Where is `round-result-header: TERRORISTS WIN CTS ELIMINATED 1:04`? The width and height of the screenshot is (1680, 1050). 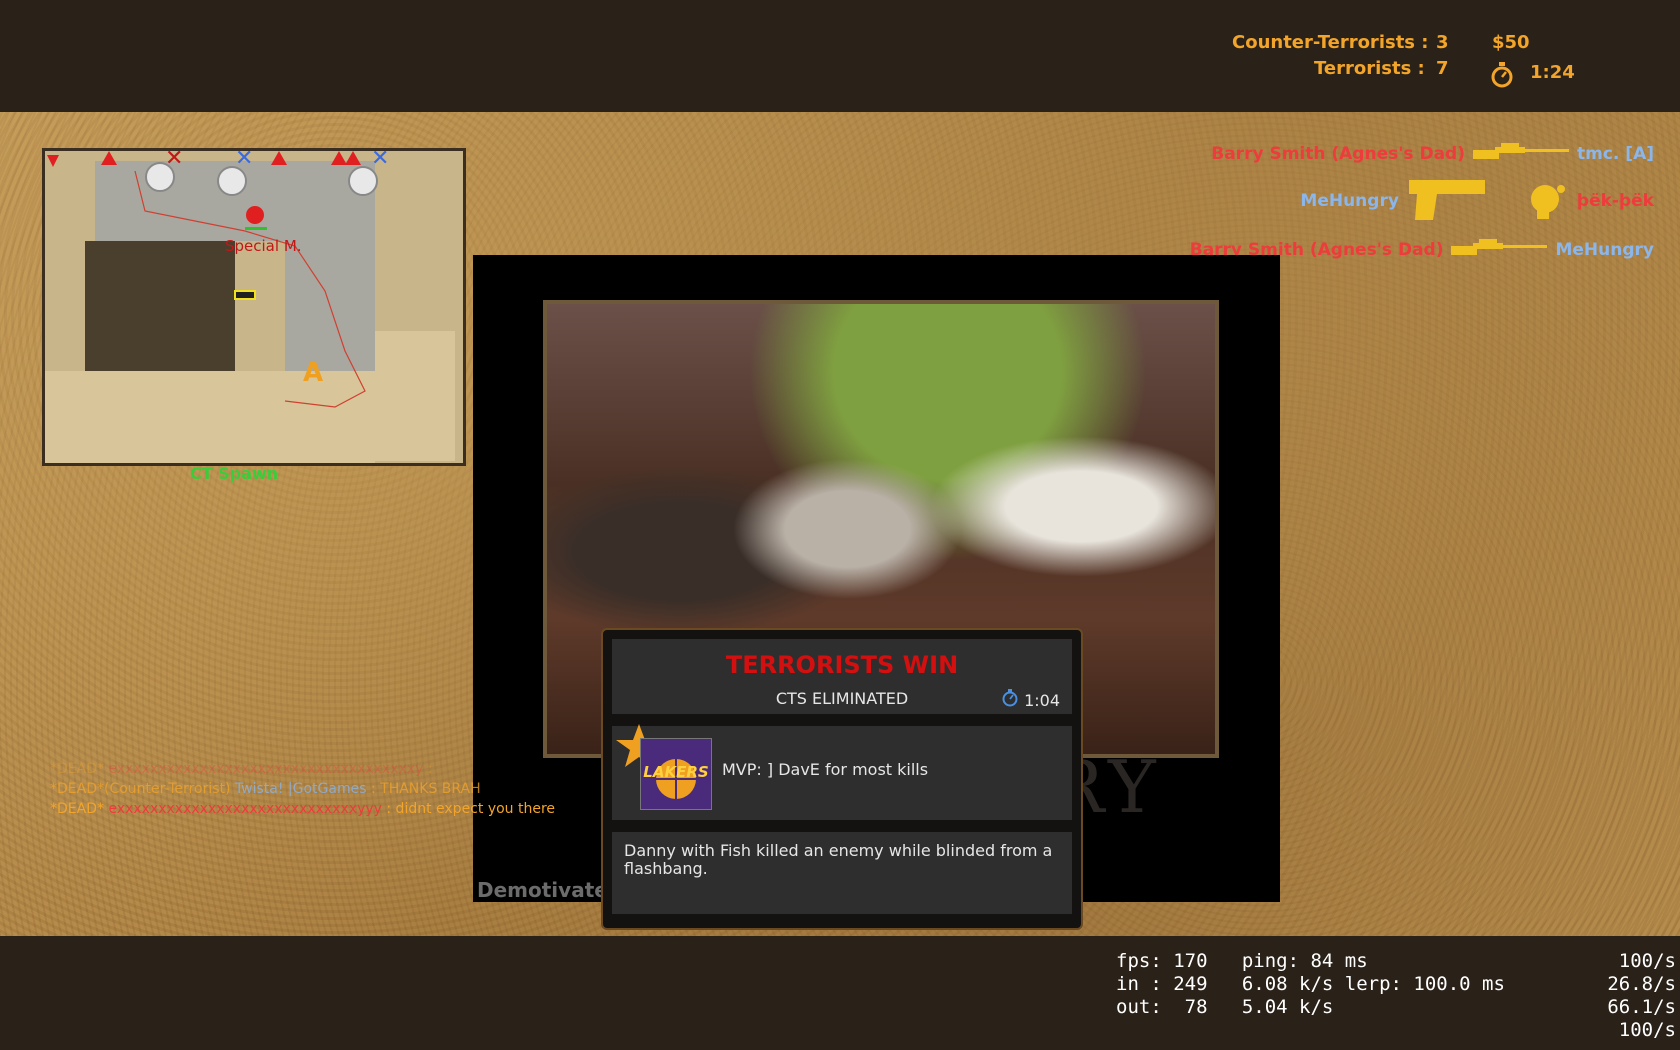 round-result-header: TERRORISTS WIN CTS ELIMINATED 1:04 is located at coordinates (842, 676).